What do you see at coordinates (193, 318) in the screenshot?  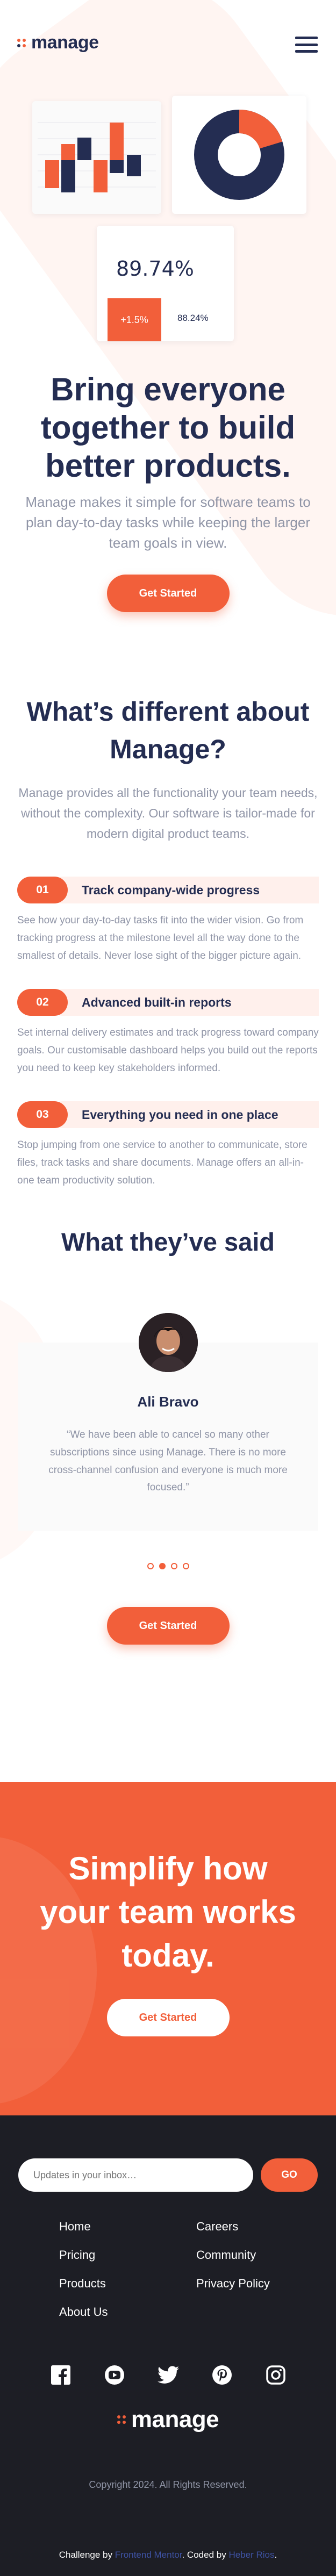 I see `stat-other: 88.24%` at bounding box center [193, 318].